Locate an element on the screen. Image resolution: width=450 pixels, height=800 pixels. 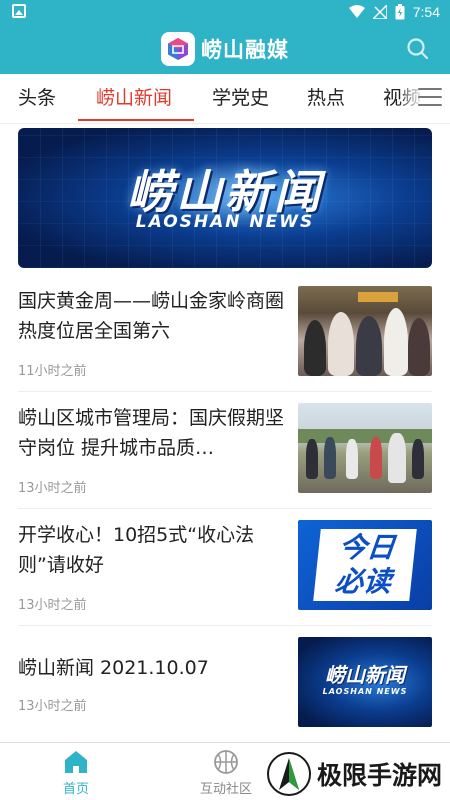
menu-icon is located at coordinates (430, 98).